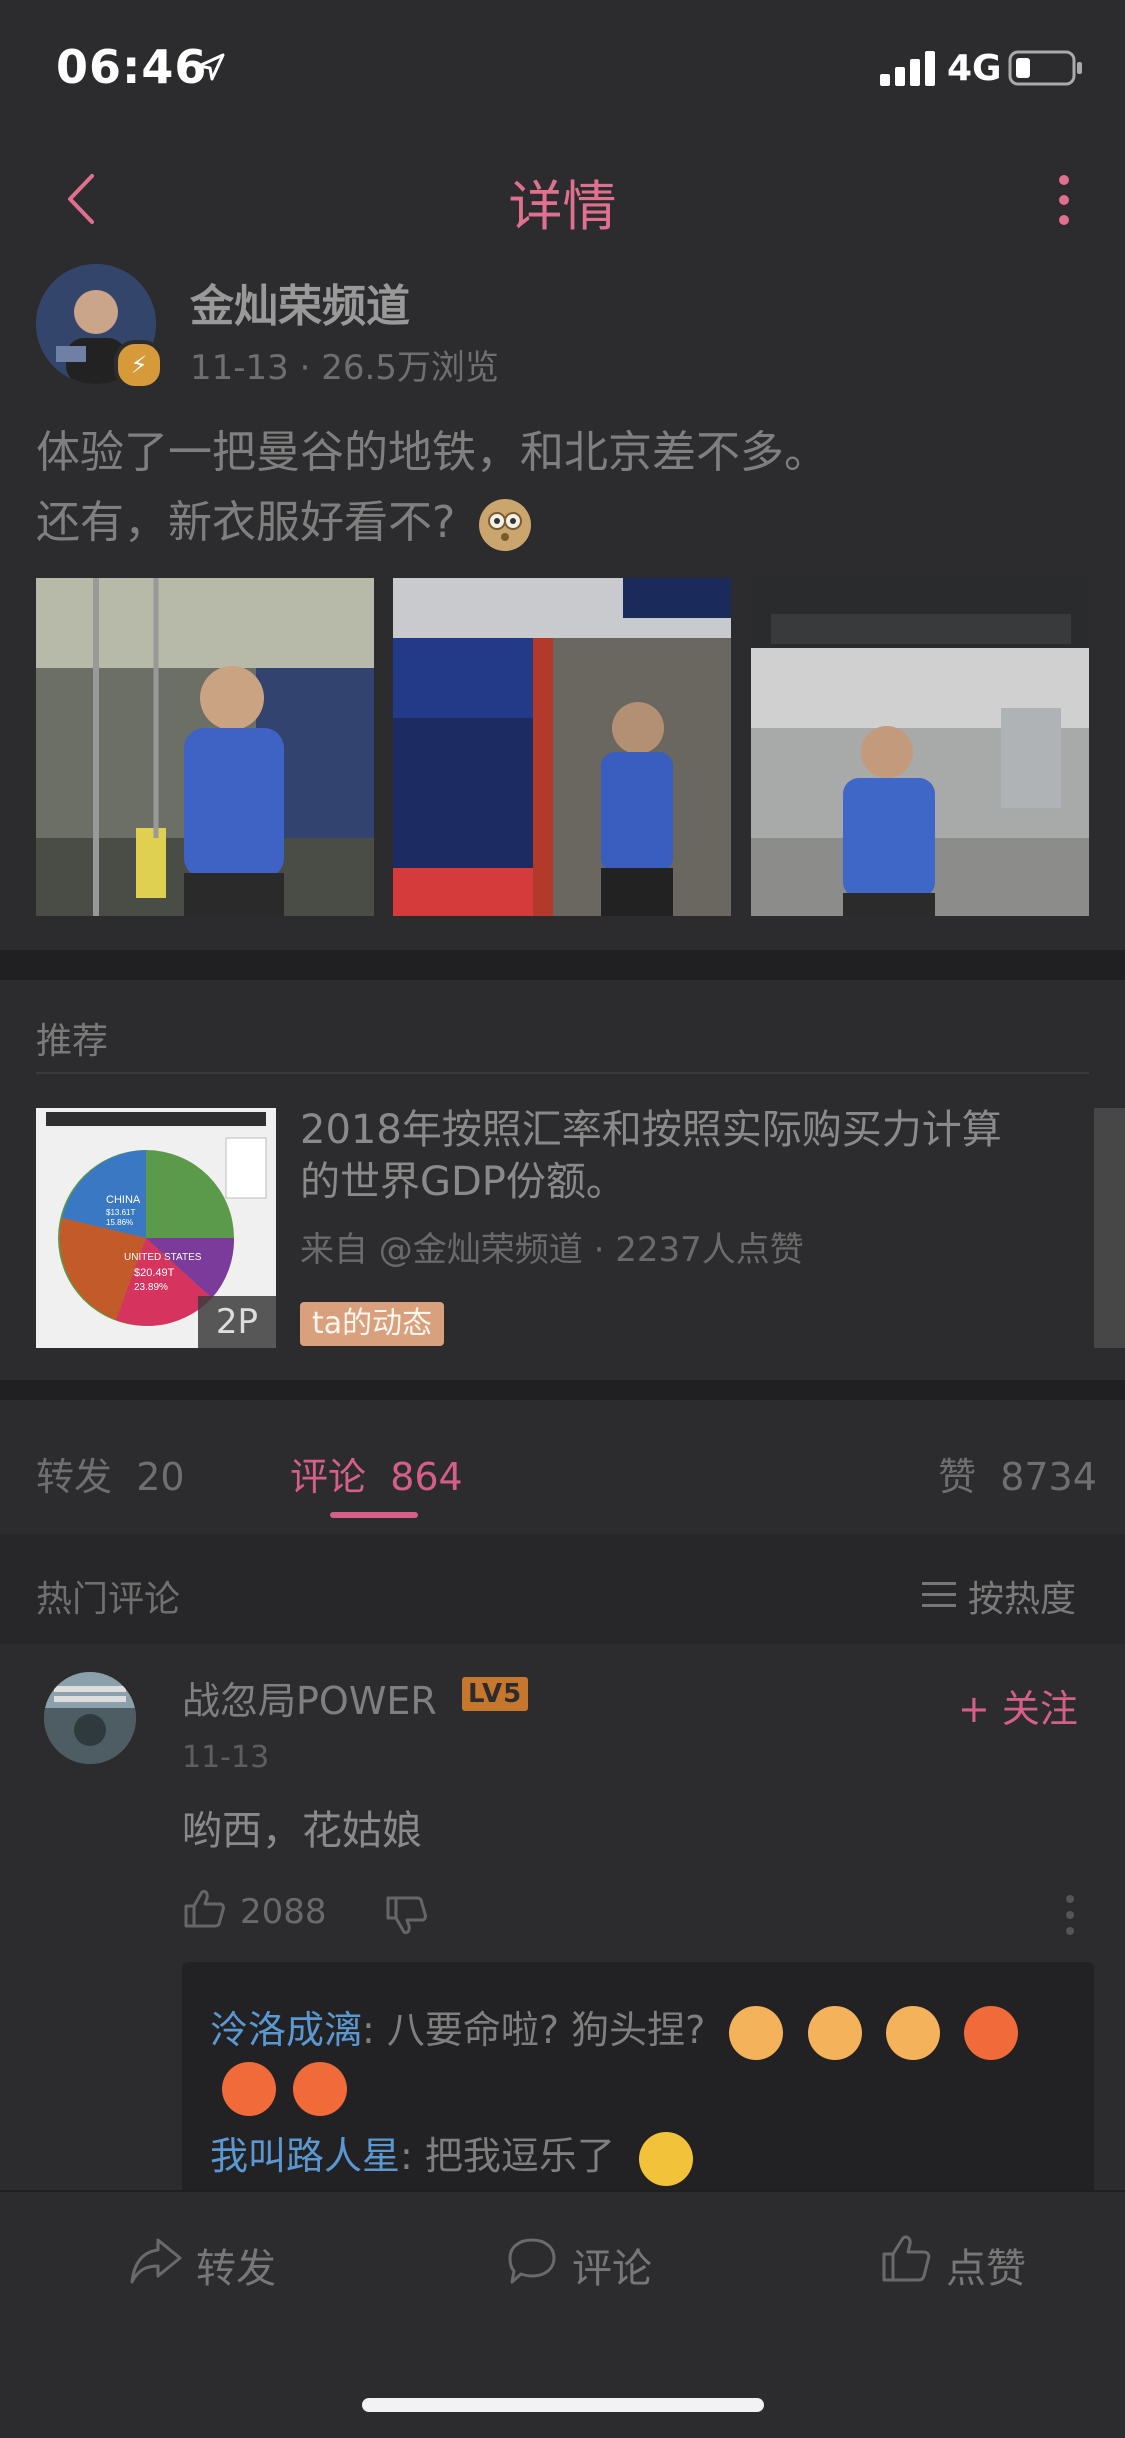  What do you see at coordinates (285, 2089) in the screenshot?
I see `reply-item-1-emoji-overflow` at bounding box center [285, 2089].